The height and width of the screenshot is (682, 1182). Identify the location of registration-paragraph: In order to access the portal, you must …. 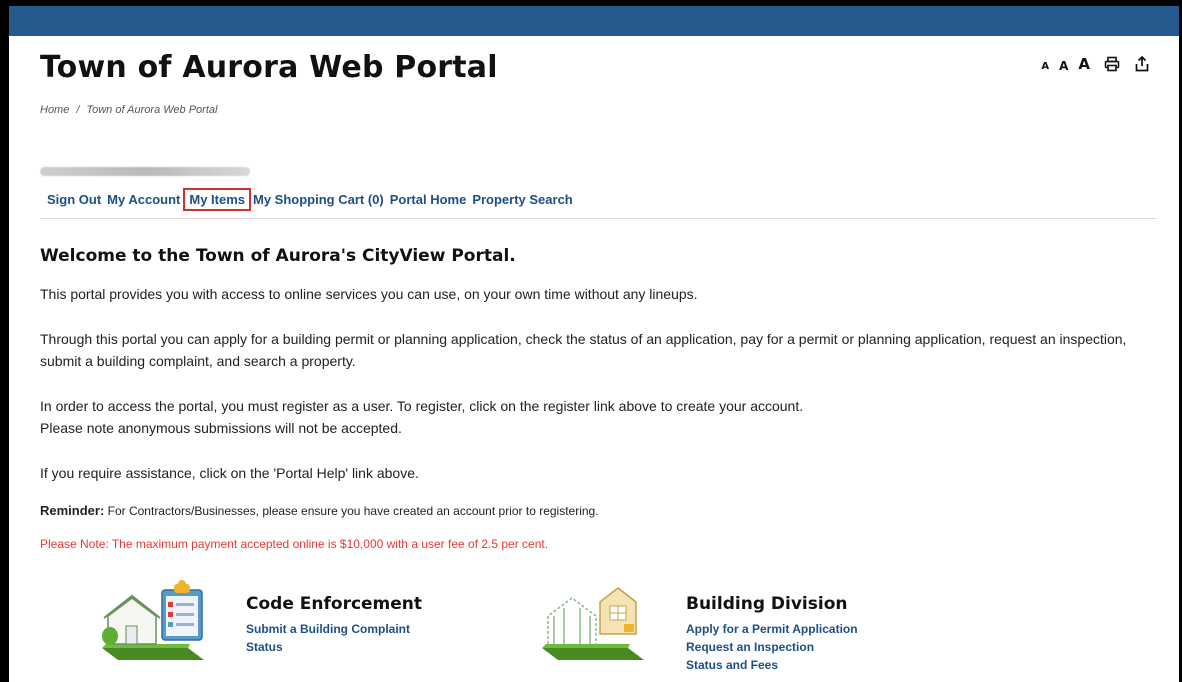
(421, 417).